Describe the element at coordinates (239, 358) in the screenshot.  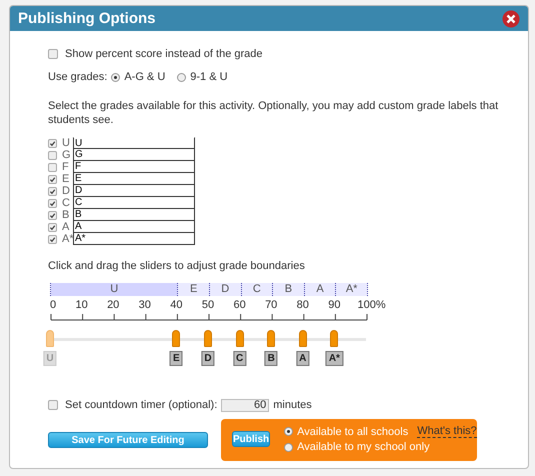
I see `handle-label: C` at that location.